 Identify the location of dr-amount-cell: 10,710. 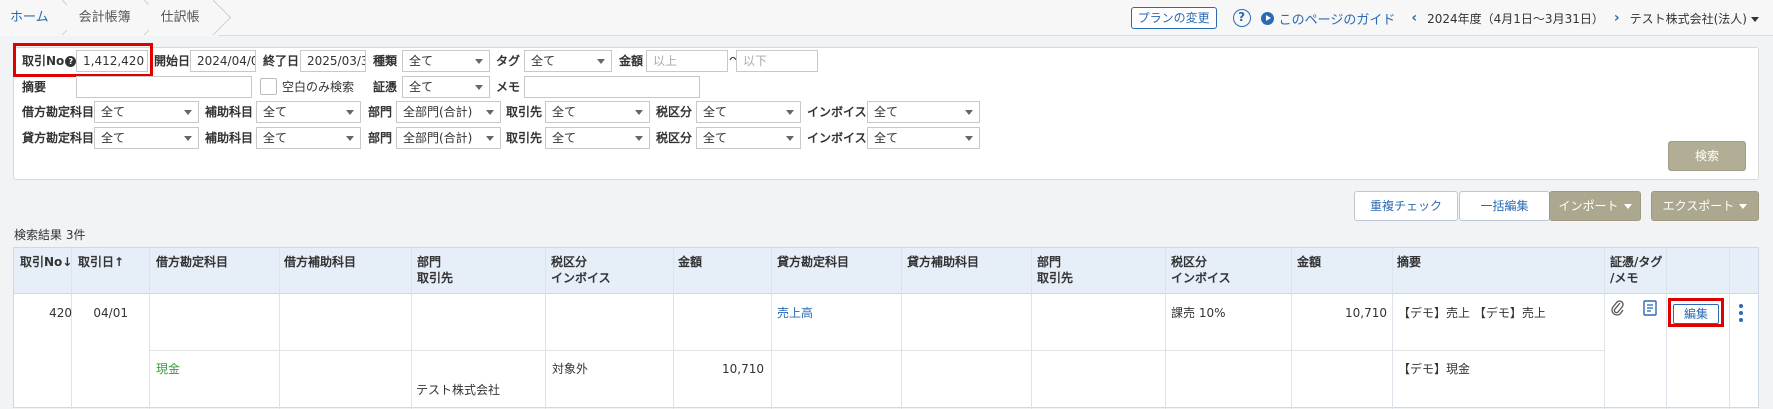
(743, 369).